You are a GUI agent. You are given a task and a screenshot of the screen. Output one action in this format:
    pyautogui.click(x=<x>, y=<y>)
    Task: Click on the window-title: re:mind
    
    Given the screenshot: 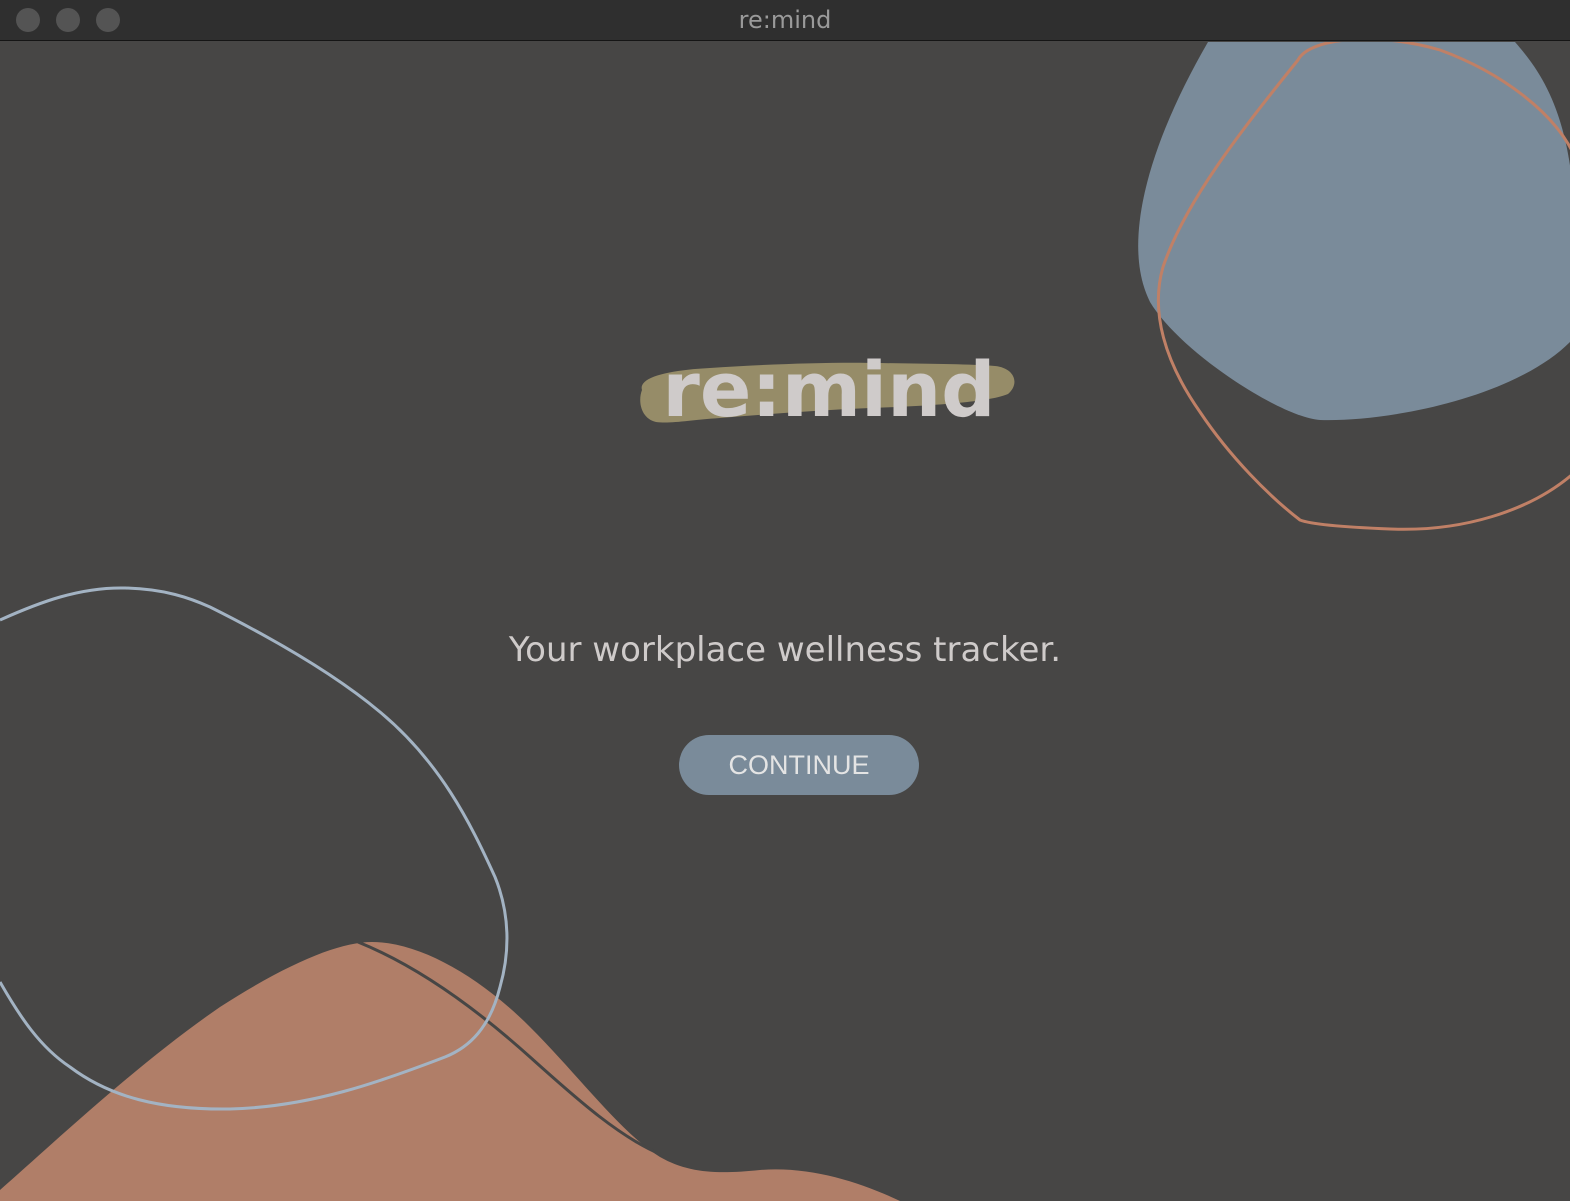 What is the action you would take?
    pyautogui.click(x=785, y=20)
    